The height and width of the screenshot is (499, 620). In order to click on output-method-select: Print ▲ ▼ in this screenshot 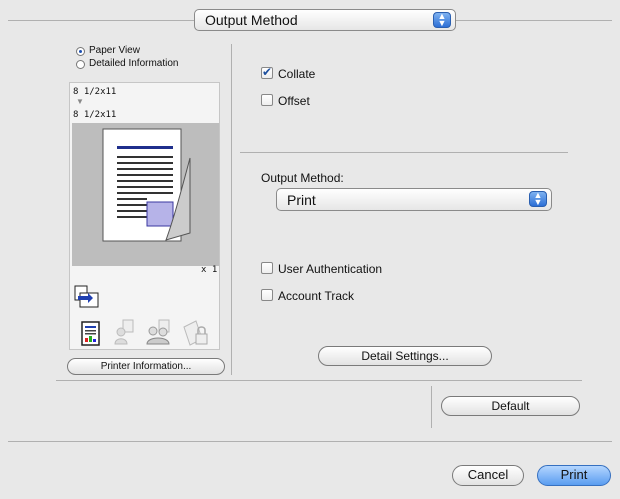, I will do `click(414, 199)`.